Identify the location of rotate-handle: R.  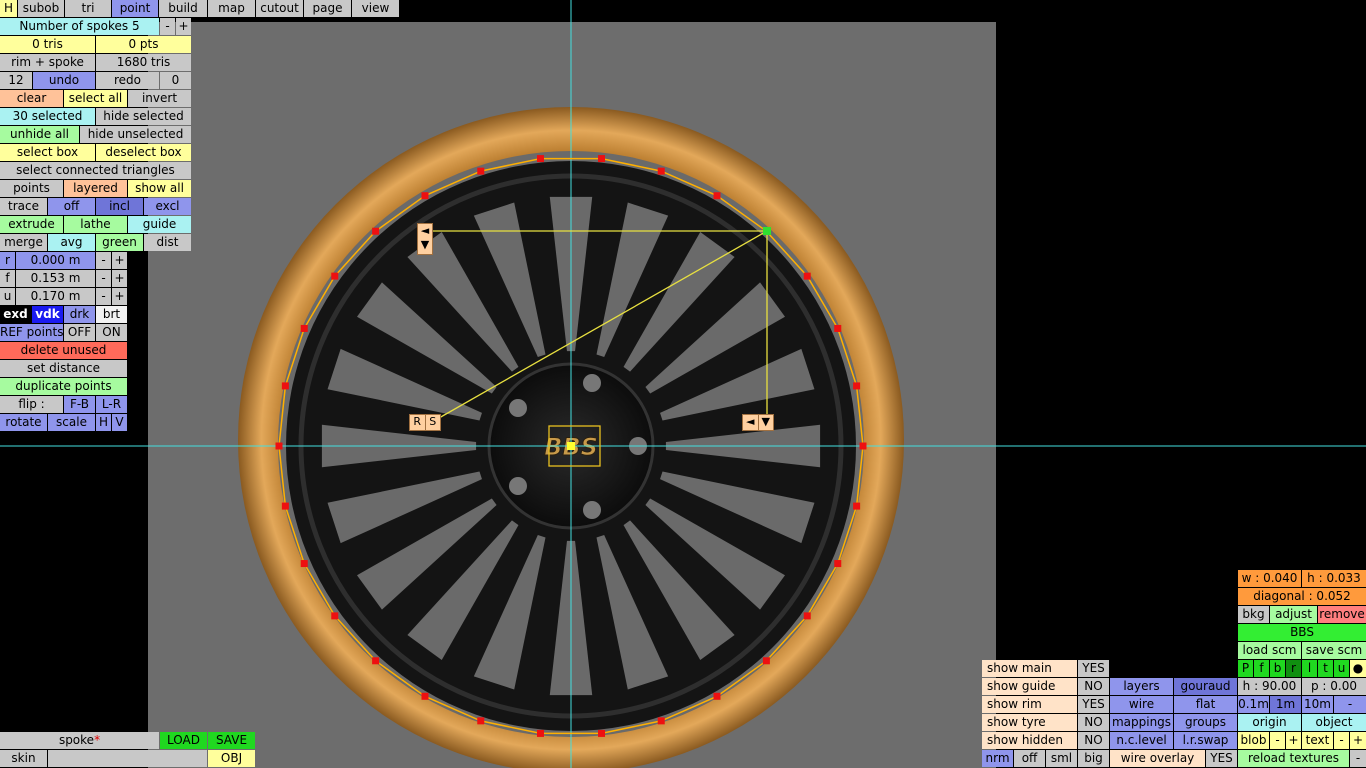
(418, 422).